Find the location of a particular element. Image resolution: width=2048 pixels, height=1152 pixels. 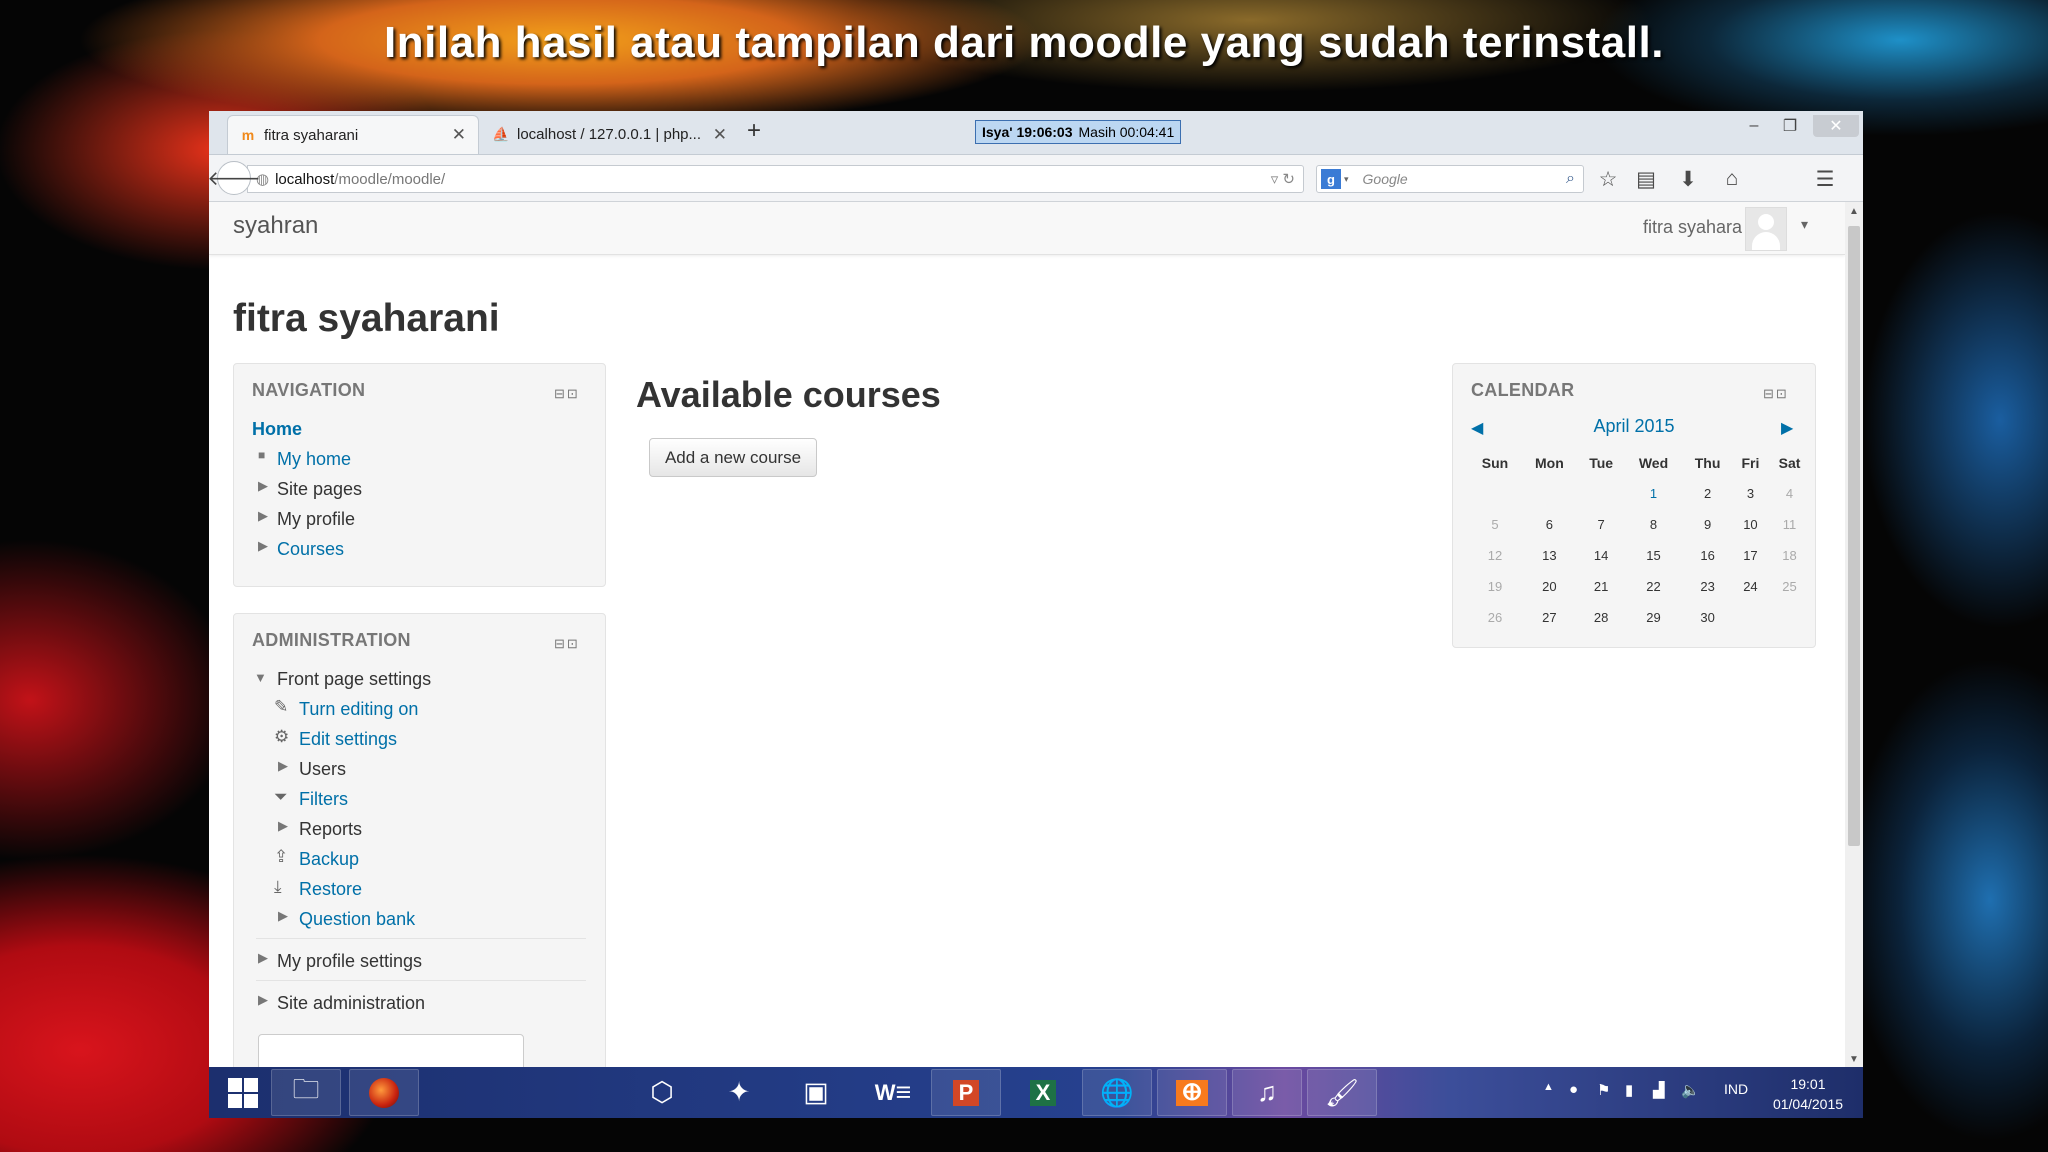

firefox-icon is located at coordinates (384, 1092).